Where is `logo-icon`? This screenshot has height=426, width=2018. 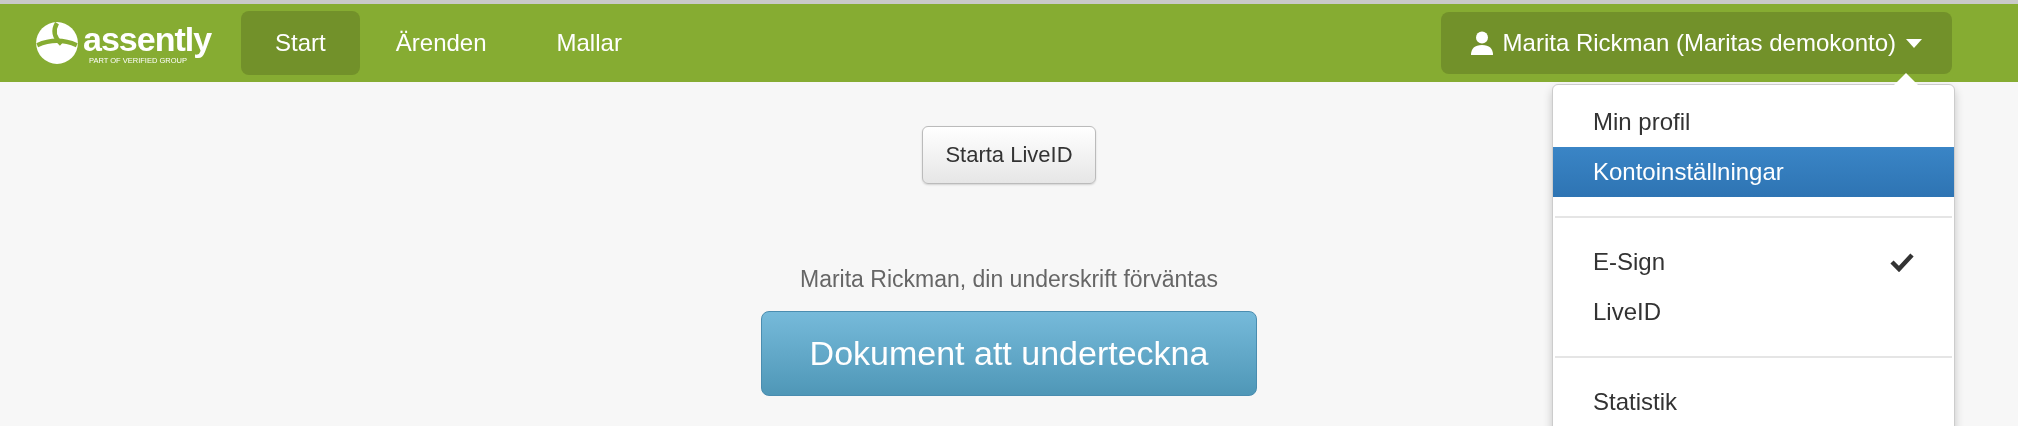
logo-icon is located at coordinates (57, 43).